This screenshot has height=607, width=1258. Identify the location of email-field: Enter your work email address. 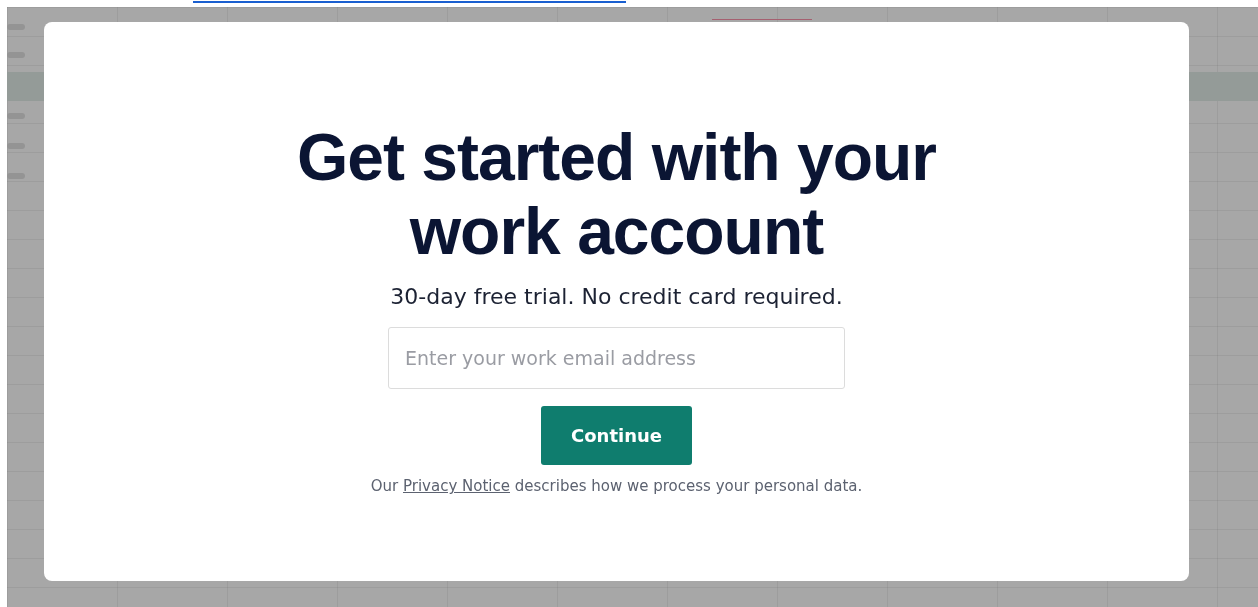
(616, 358).